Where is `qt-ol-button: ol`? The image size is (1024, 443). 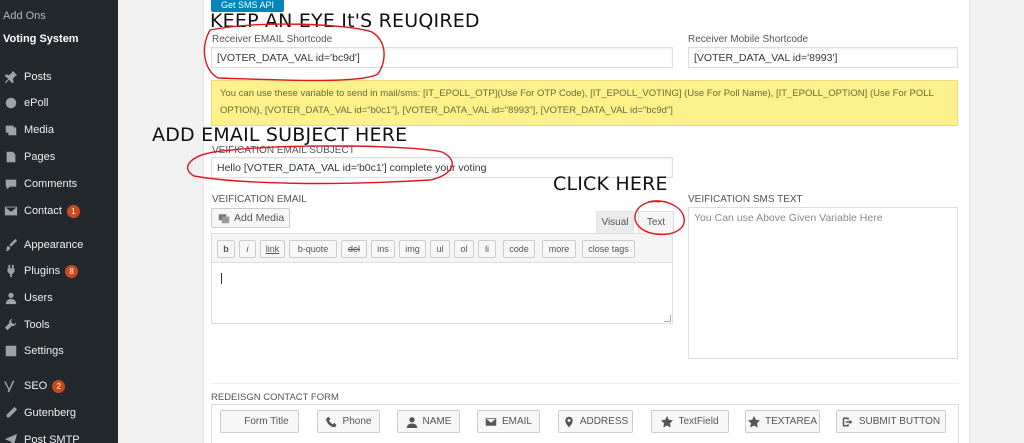 qt-ol-button: ol is located at coordinates (464, 249).